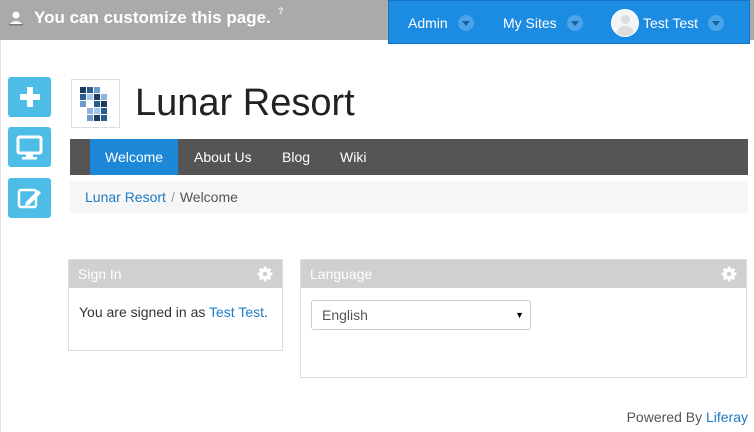 This screenshot has width=754, height=432. I want to click on language-select-value: English, so click(345, 315).